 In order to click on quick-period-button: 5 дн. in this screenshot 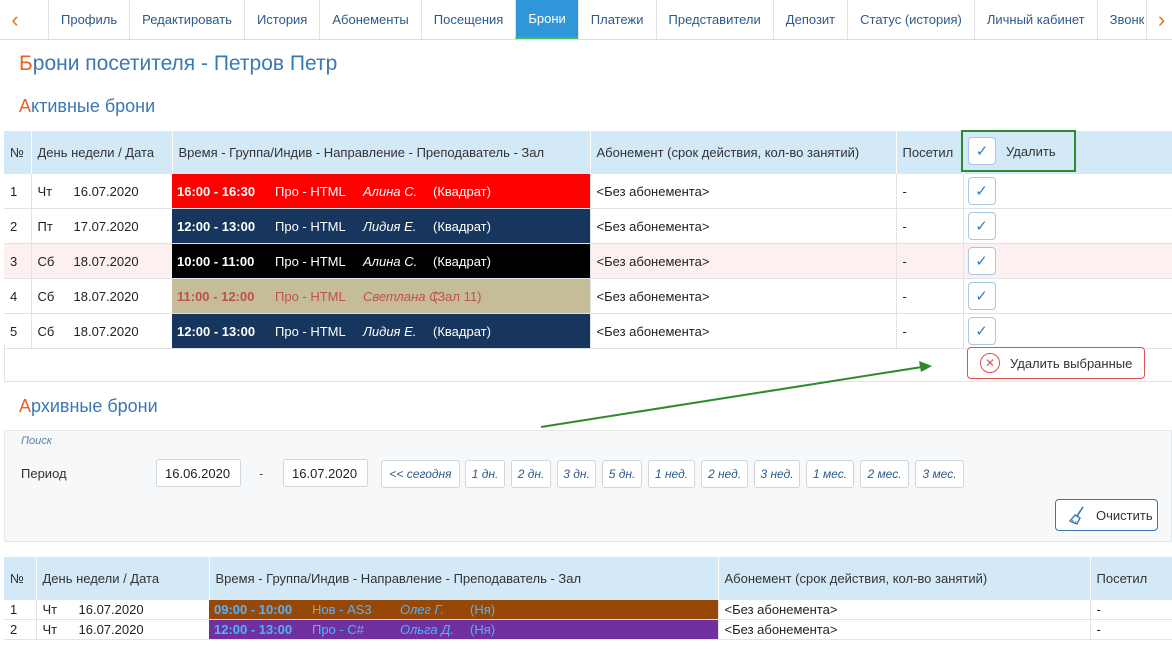, I will do `click(622, 474)`.